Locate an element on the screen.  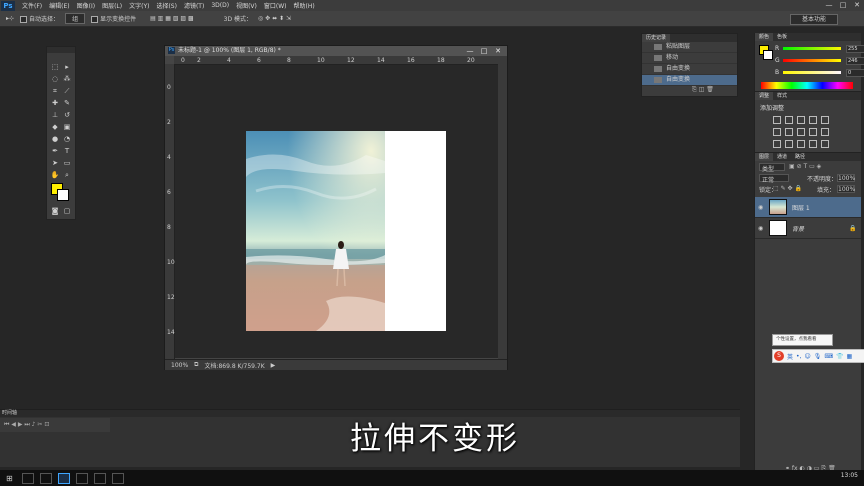
exposure-icon is located at coordinates (813, 120).